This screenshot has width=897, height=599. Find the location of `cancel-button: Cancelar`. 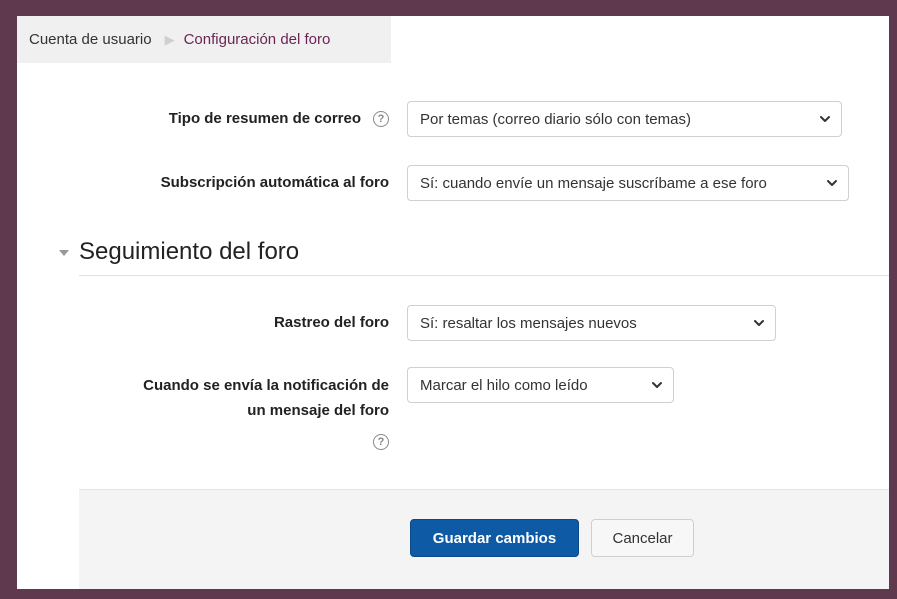

cancel-button: Cancelar is located at coordinates (642, 538).